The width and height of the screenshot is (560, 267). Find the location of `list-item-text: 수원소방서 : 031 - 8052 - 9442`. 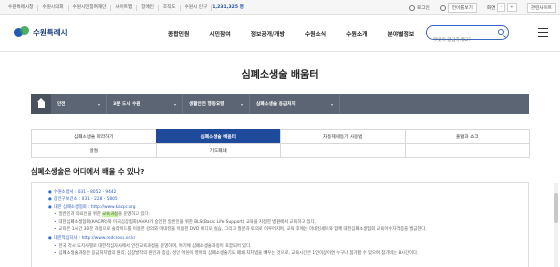

list-item-text: 수원소방서 : 031 - 8052 - 9442 is located at coordinates (85, 192).